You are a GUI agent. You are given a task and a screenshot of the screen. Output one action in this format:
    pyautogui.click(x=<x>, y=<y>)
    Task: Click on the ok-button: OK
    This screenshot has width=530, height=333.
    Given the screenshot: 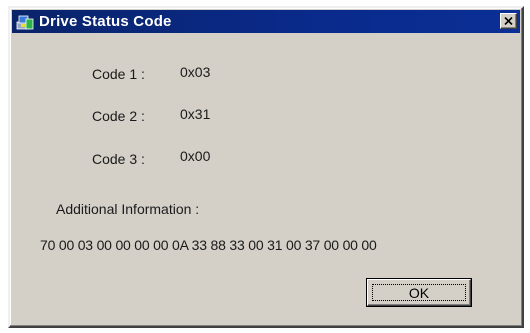 What is the action you would take?
    pyautogui.click(x=419, y=292)
    